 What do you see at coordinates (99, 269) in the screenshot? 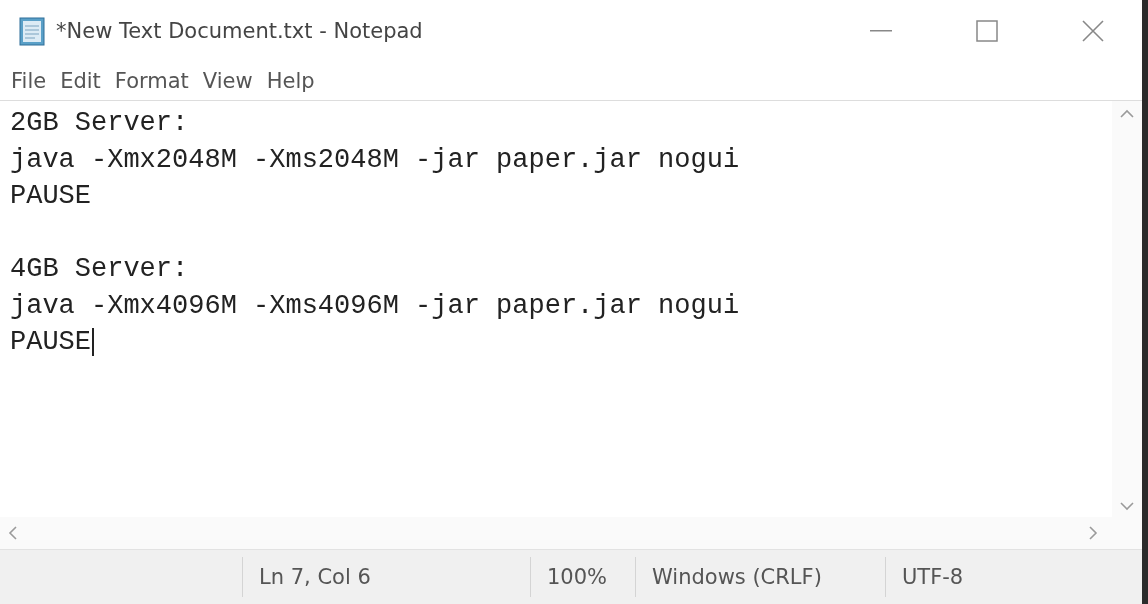
I see `text-line: 4GB Server:` at bounding box center [99, 269].